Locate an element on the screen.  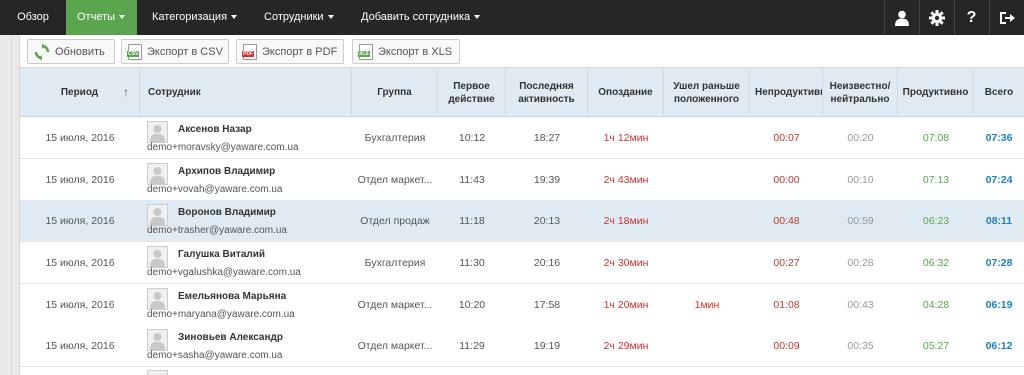
cell-unproductive: 00:09 is located at coordinates (786, 345).